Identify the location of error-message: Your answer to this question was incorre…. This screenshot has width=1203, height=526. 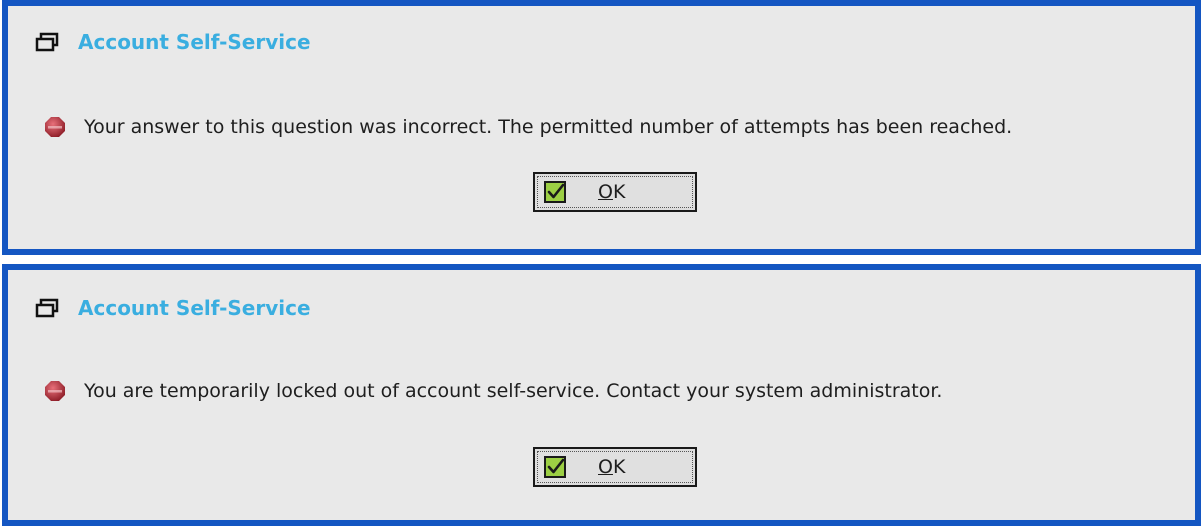
(548, 127).